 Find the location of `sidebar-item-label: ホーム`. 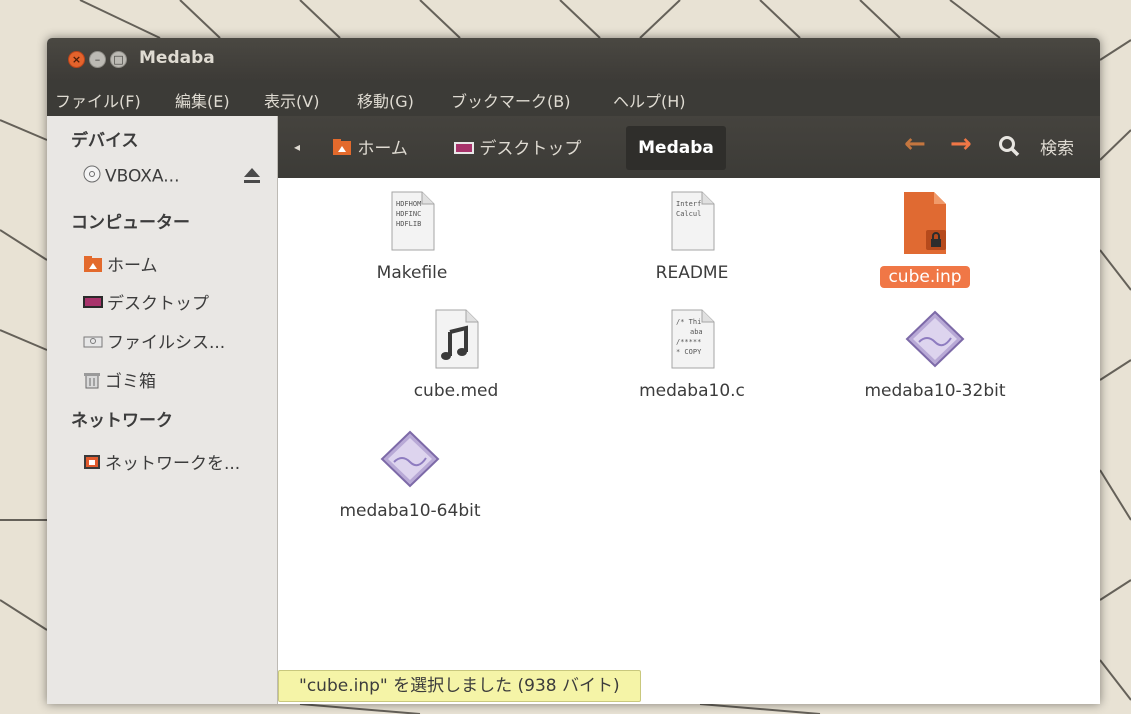

sidebar-item-label: ホーム is located at coordinates (132, 266).